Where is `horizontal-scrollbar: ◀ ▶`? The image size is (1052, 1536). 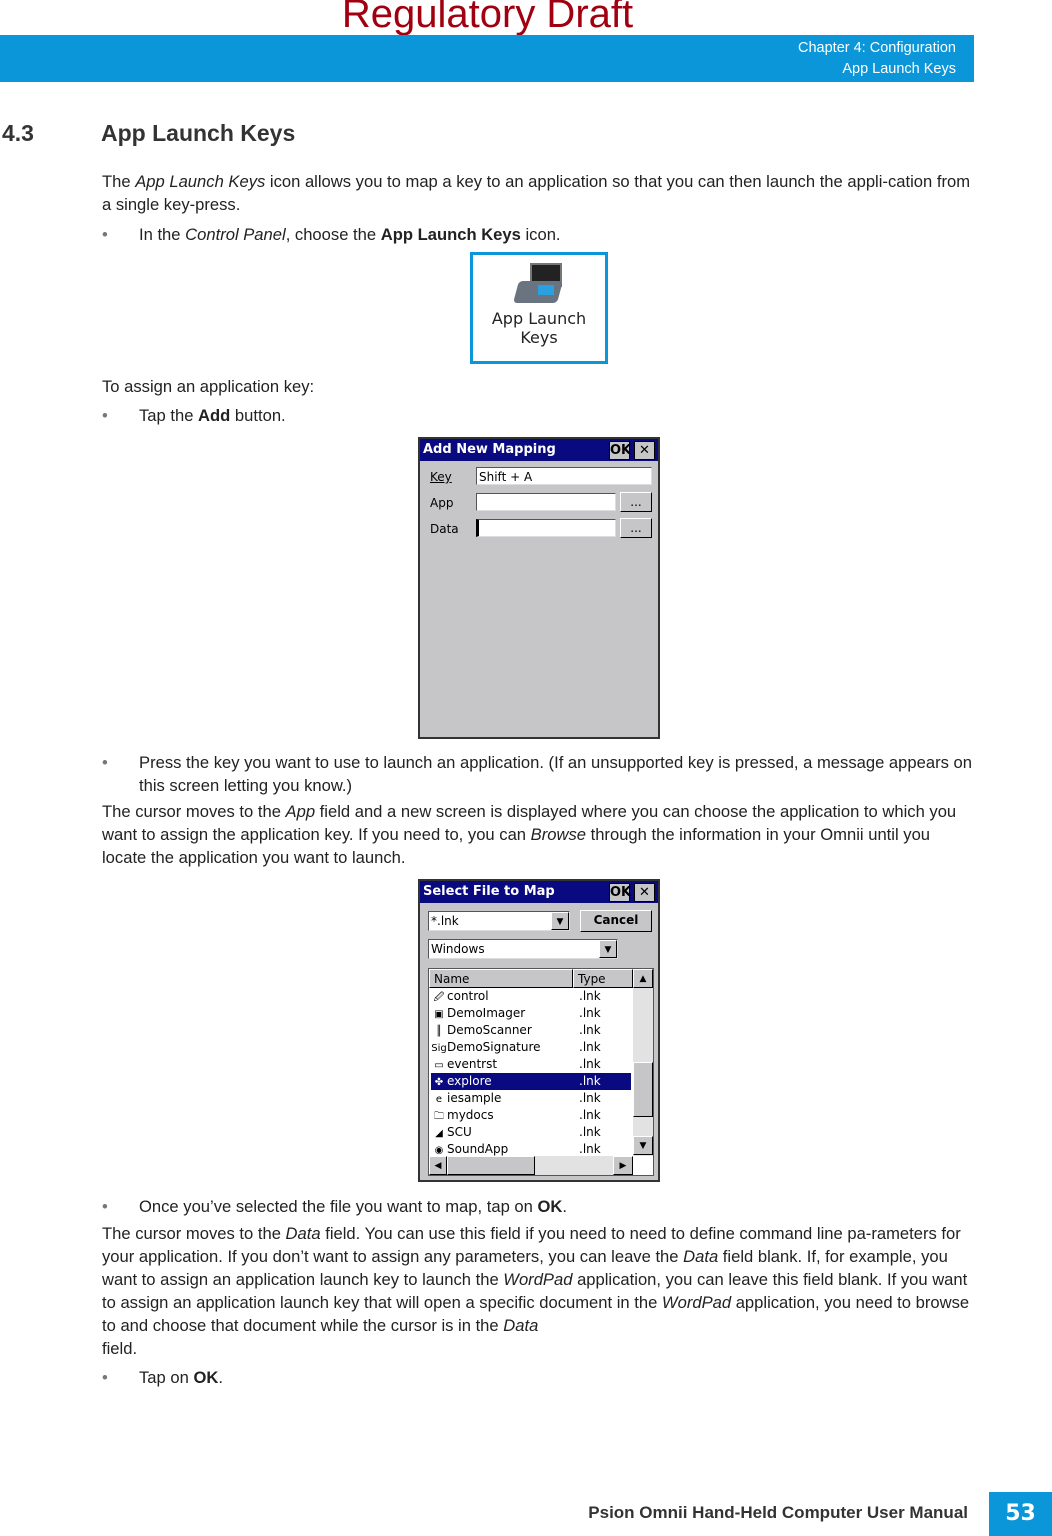
horizontal-scrollbar: ◀ ▶ is located at coordinates (531, 1165).